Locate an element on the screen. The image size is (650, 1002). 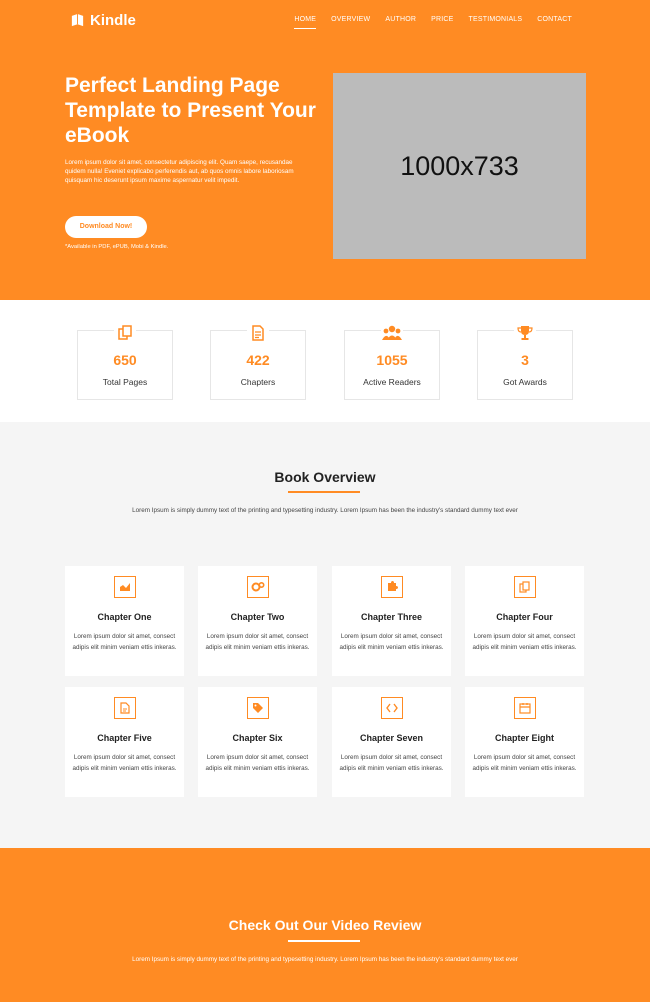
stat-awards: 3 Got Awards is located at coordinates (525, 361).